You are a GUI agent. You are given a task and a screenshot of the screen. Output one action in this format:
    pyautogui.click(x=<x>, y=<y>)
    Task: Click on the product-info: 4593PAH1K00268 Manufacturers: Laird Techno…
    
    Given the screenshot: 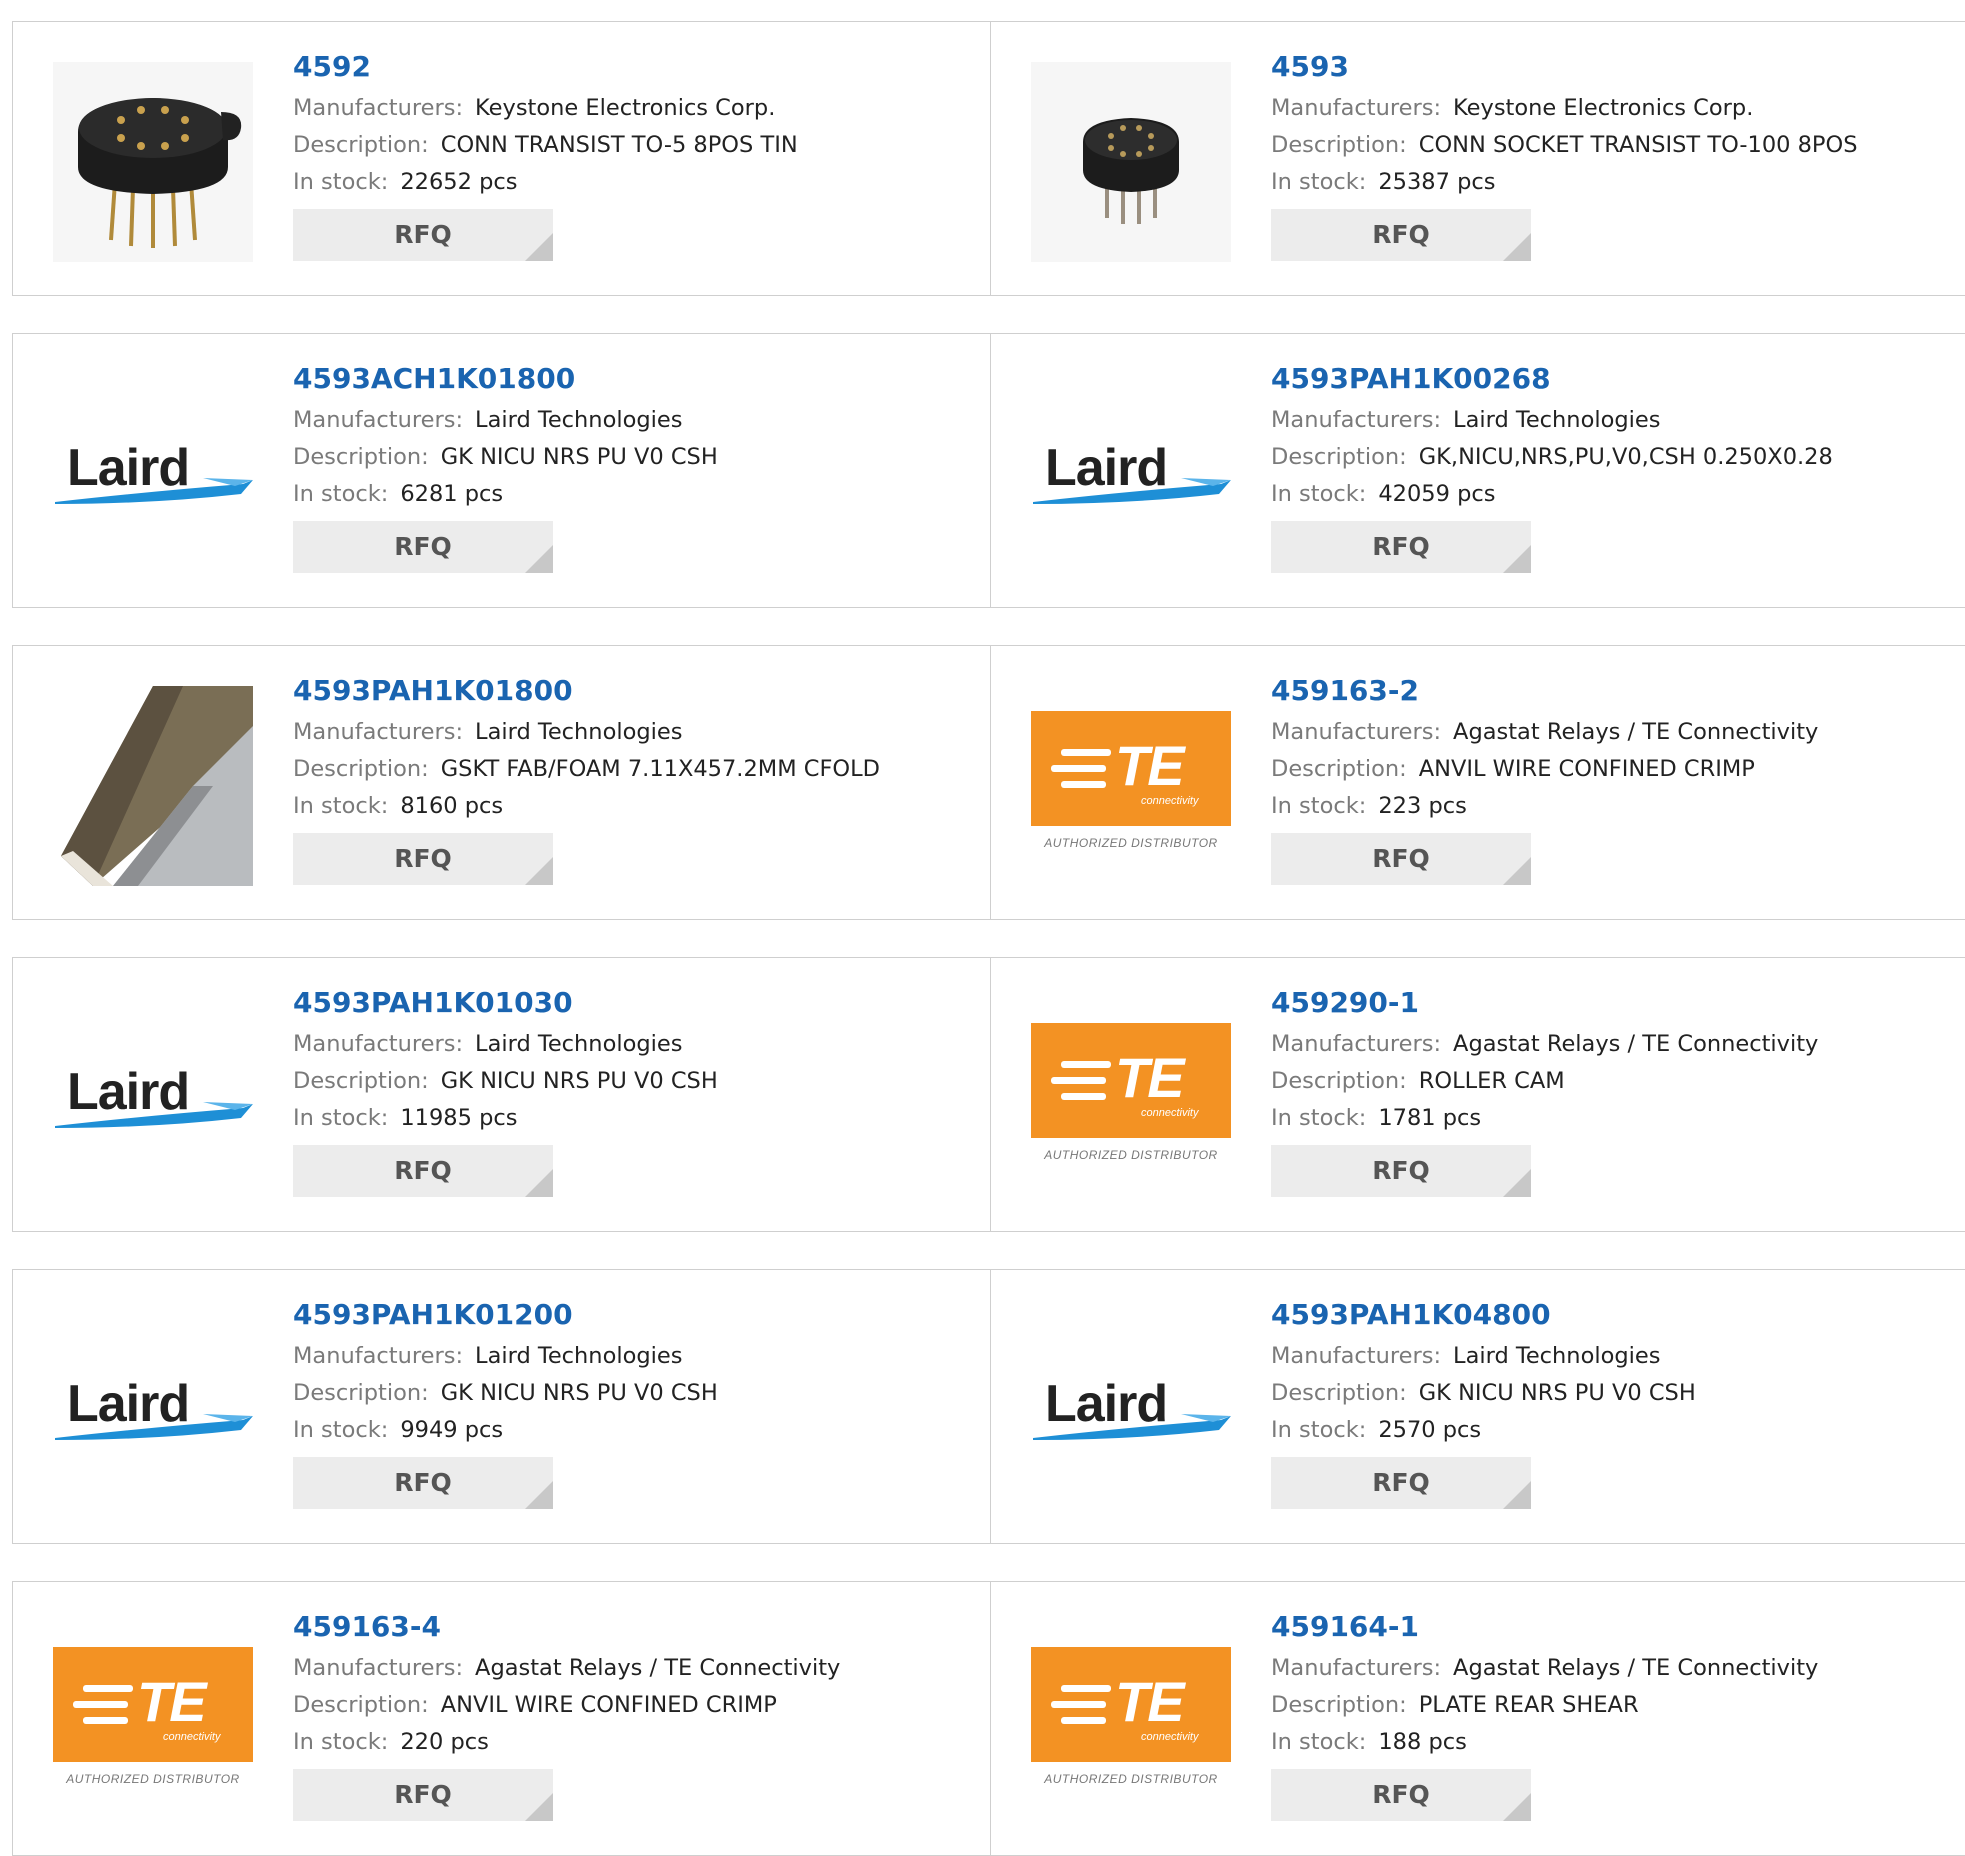 What is the action you would take?
    pyautogui.click(x=1615, y=467)
    